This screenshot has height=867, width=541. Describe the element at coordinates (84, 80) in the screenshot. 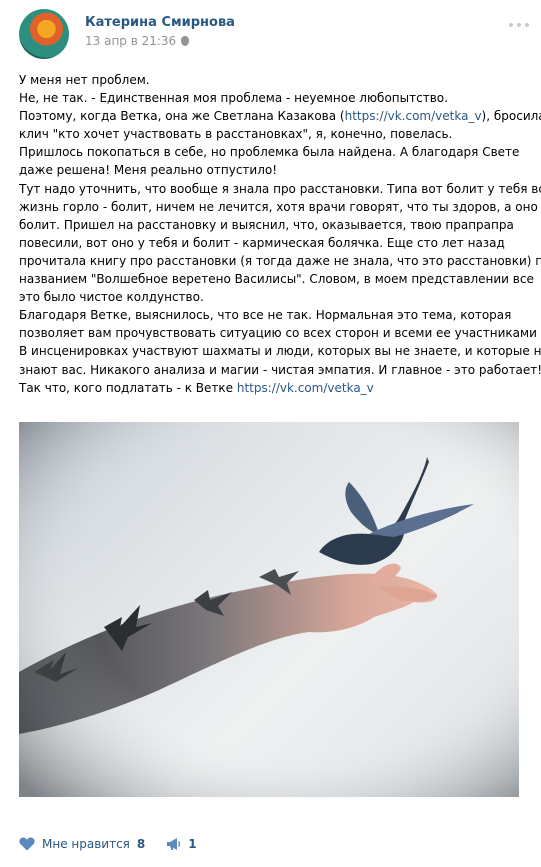

I see `post-text-line: У меня нет проблем.` at that location.